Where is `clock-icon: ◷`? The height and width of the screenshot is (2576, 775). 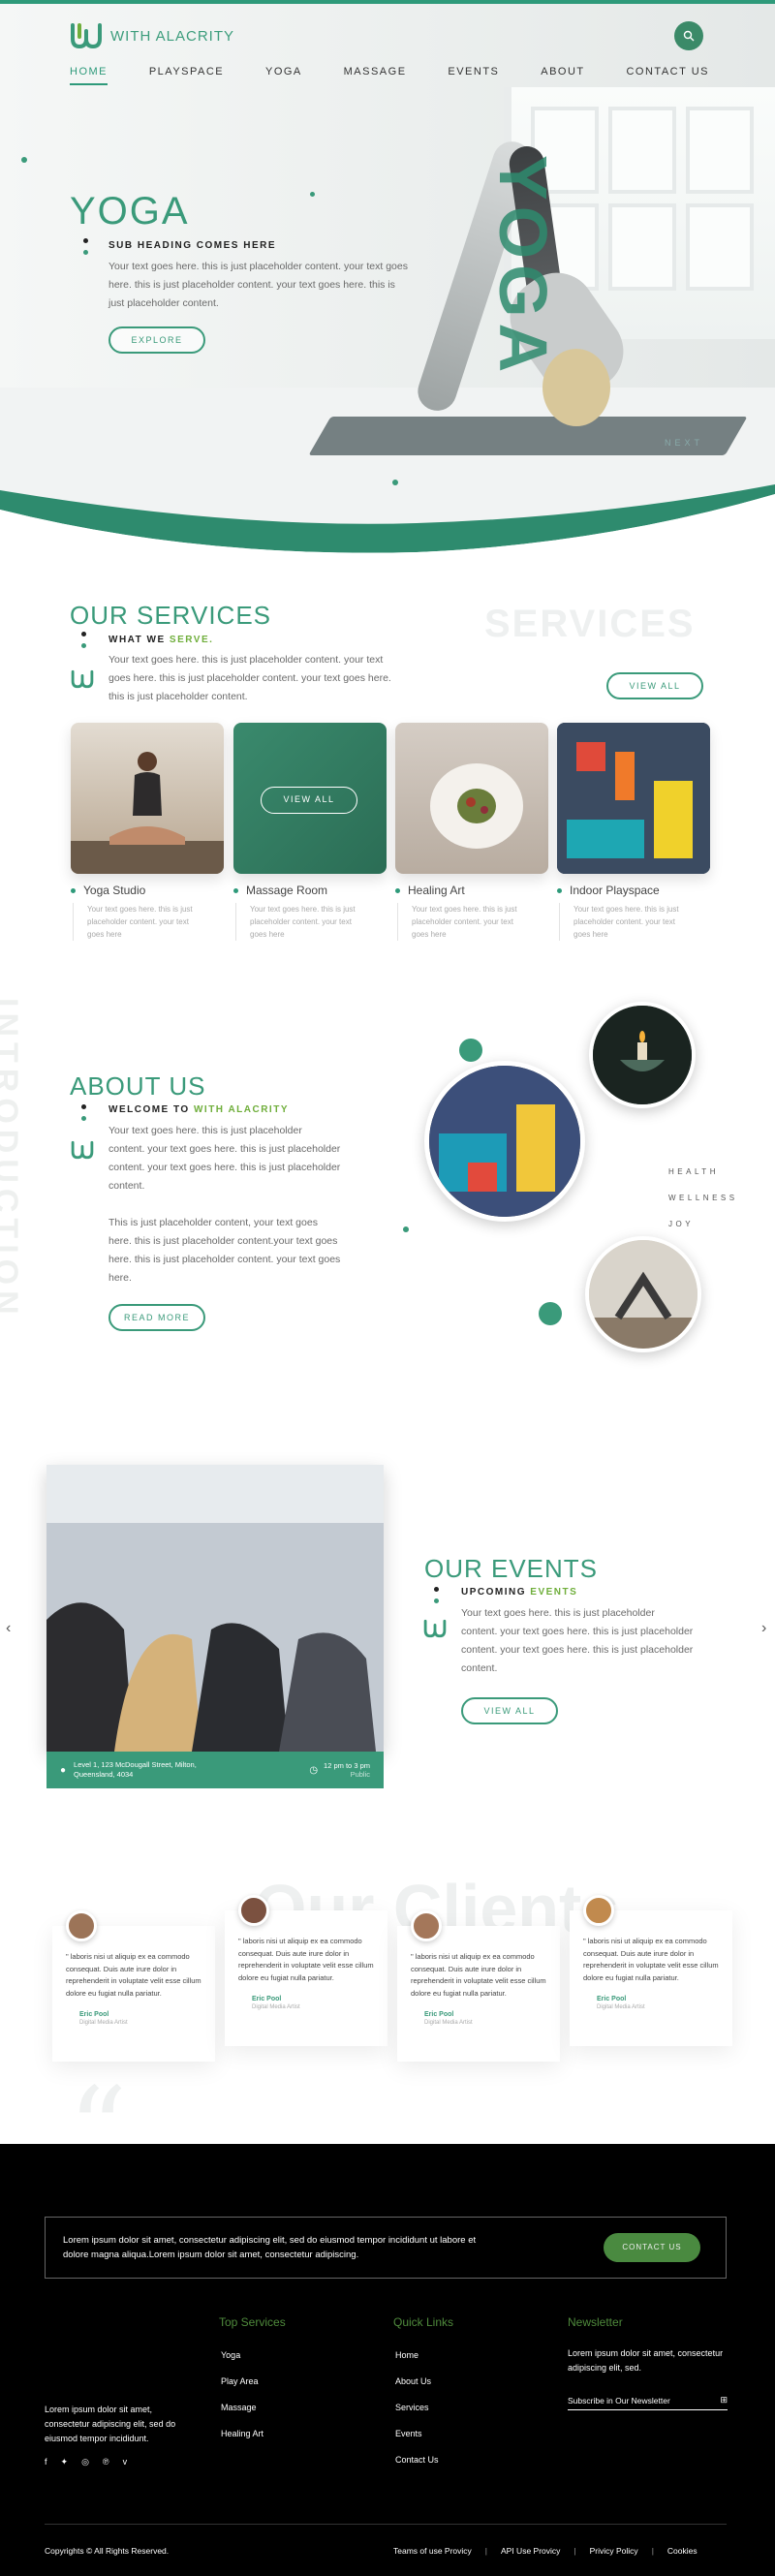 clock-icon: ◷ is located at coordinates (314, 1770).